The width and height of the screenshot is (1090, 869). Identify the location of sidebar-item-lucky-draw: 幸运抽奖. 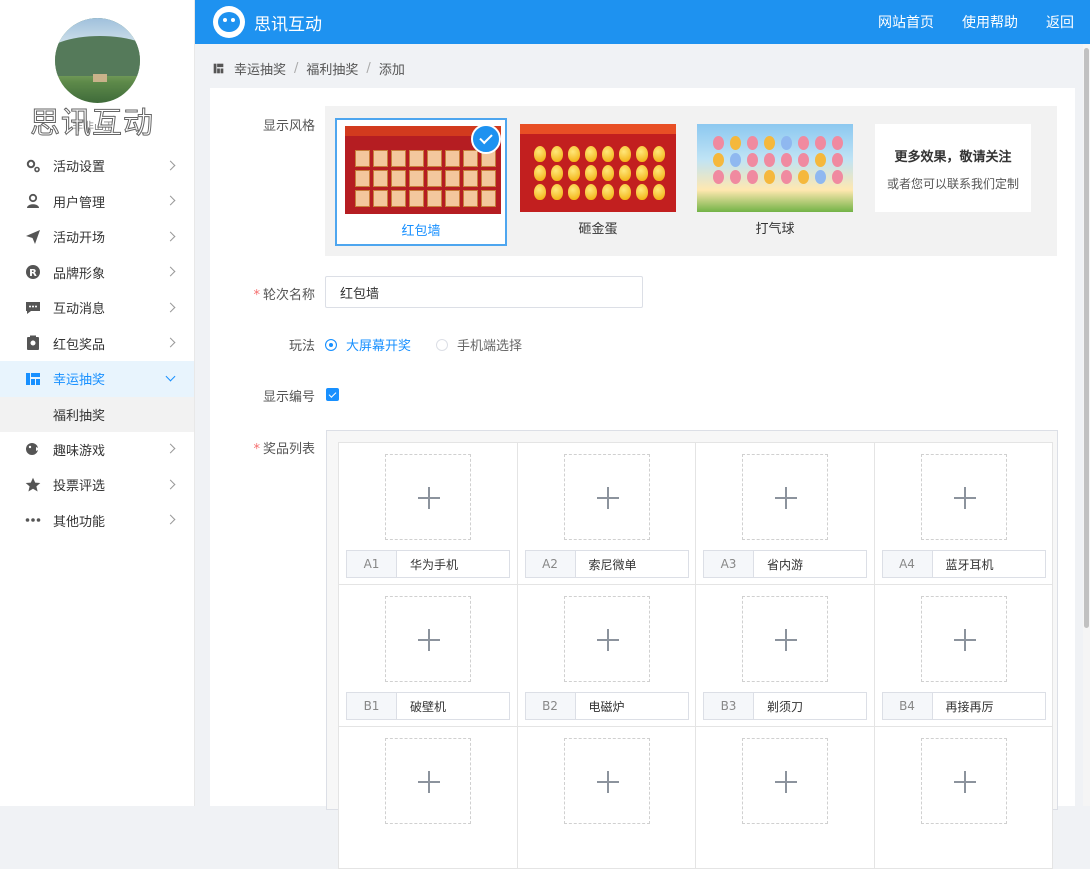
(97, 379).